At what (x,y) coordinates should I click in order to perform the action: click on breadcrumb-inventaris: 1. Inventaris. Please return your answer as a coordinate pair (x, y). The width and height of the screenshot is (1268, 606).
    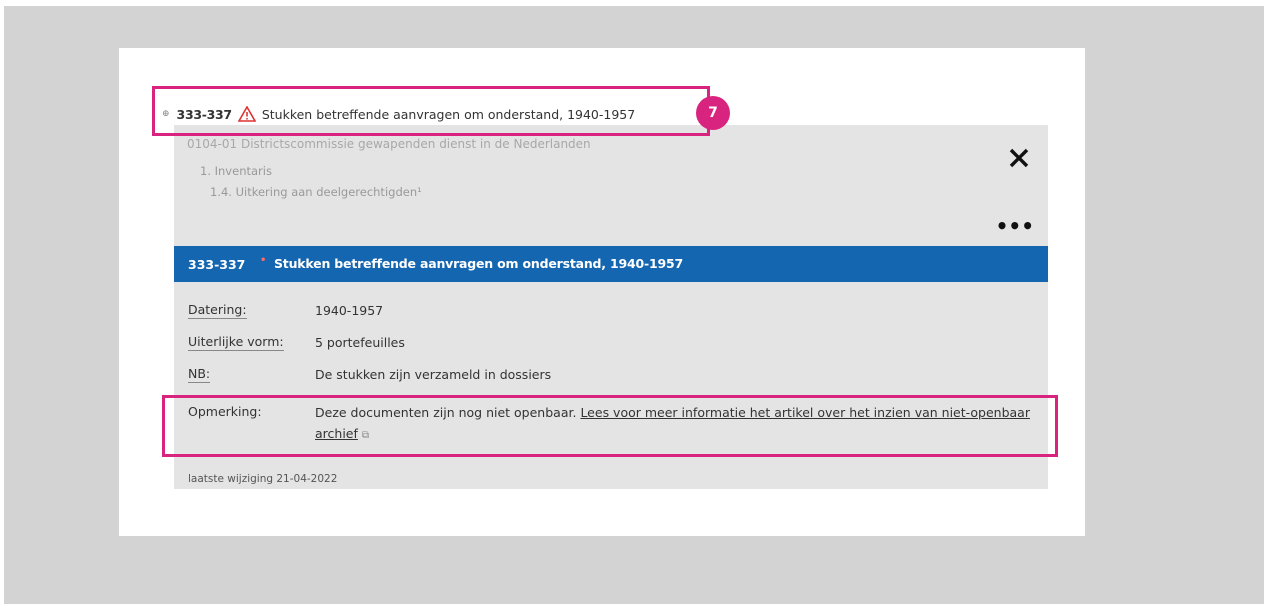
    Looking at the image, I should click on (236, 171).